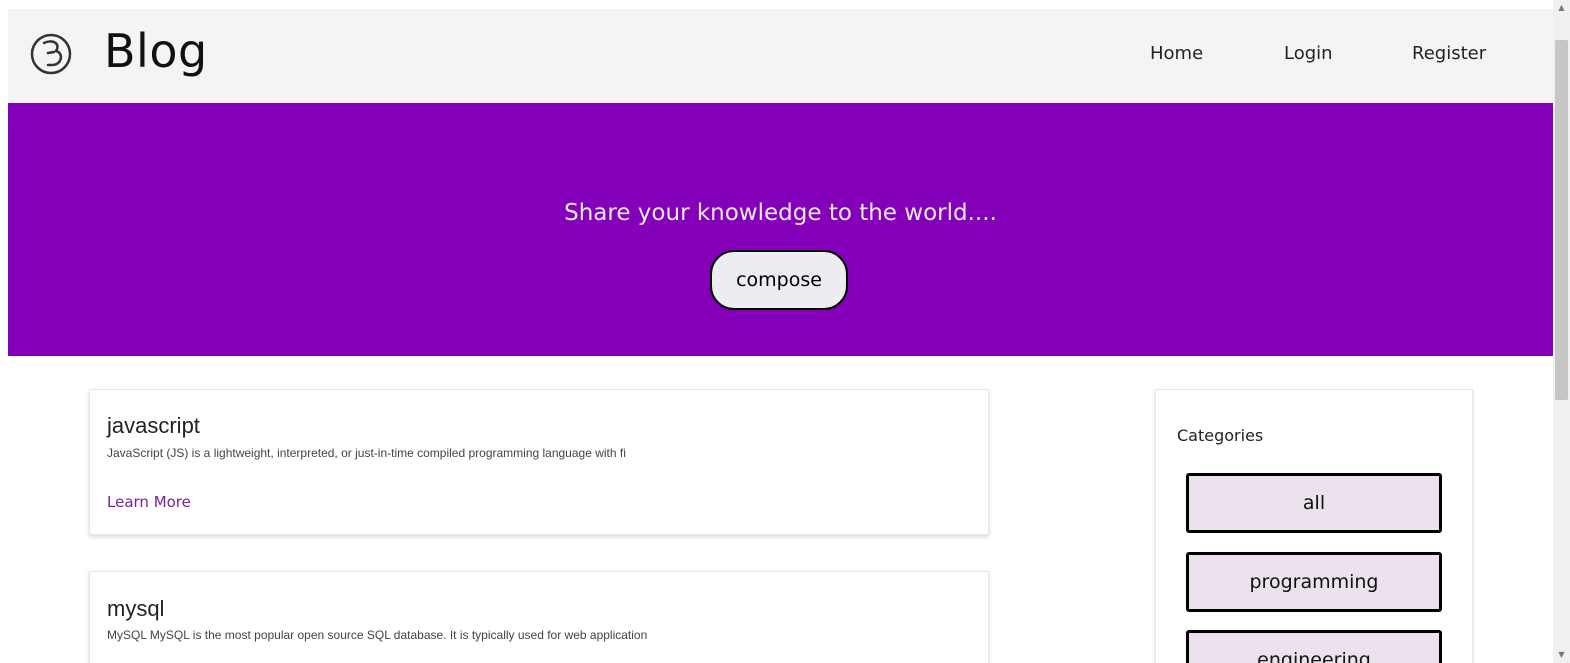 This screenshot has width=1570, height=663. What do you see at coordinates (1561, 655) in the screenshot?
I see `scroll-down-arrow-icon: ▼` at bounding box center [1561, 655].